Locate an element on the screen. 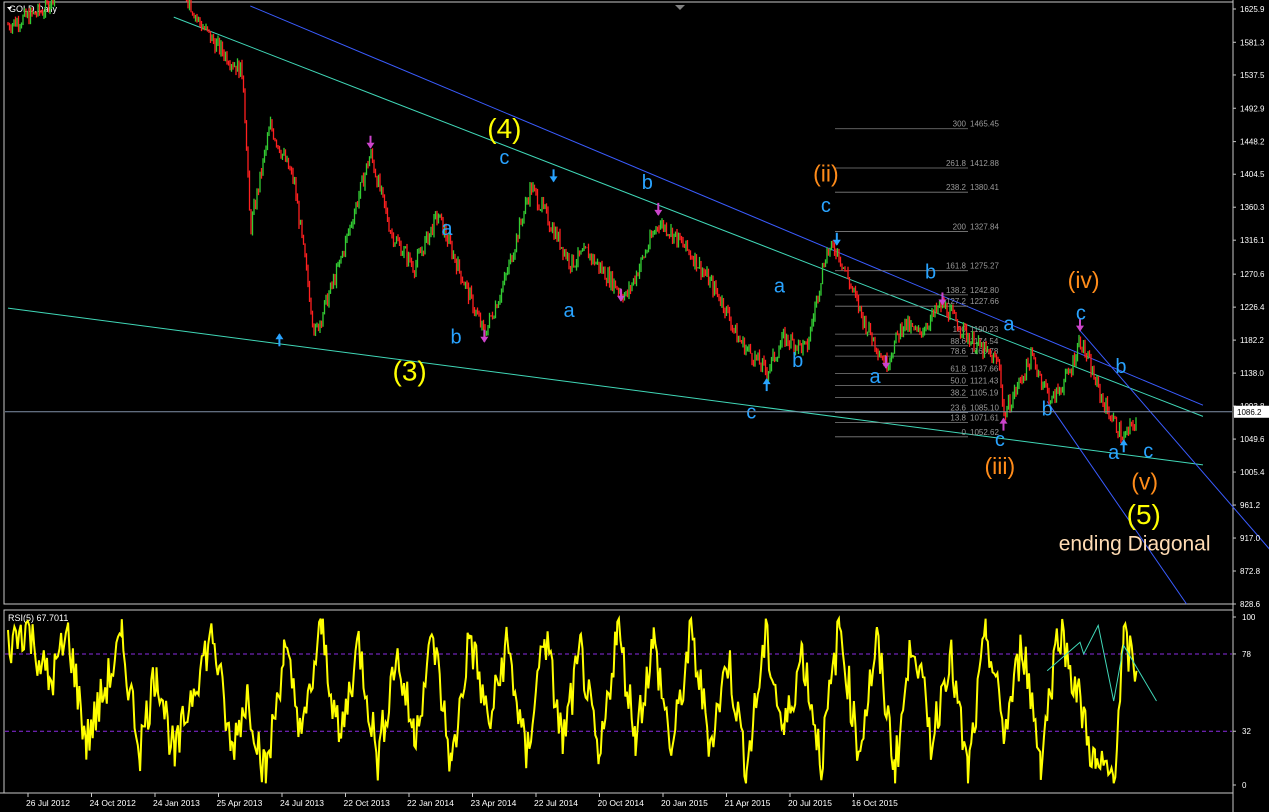 The image size is (1269, 812). fib-level-ratio: 13.8 is located at coordinates (958, 418).